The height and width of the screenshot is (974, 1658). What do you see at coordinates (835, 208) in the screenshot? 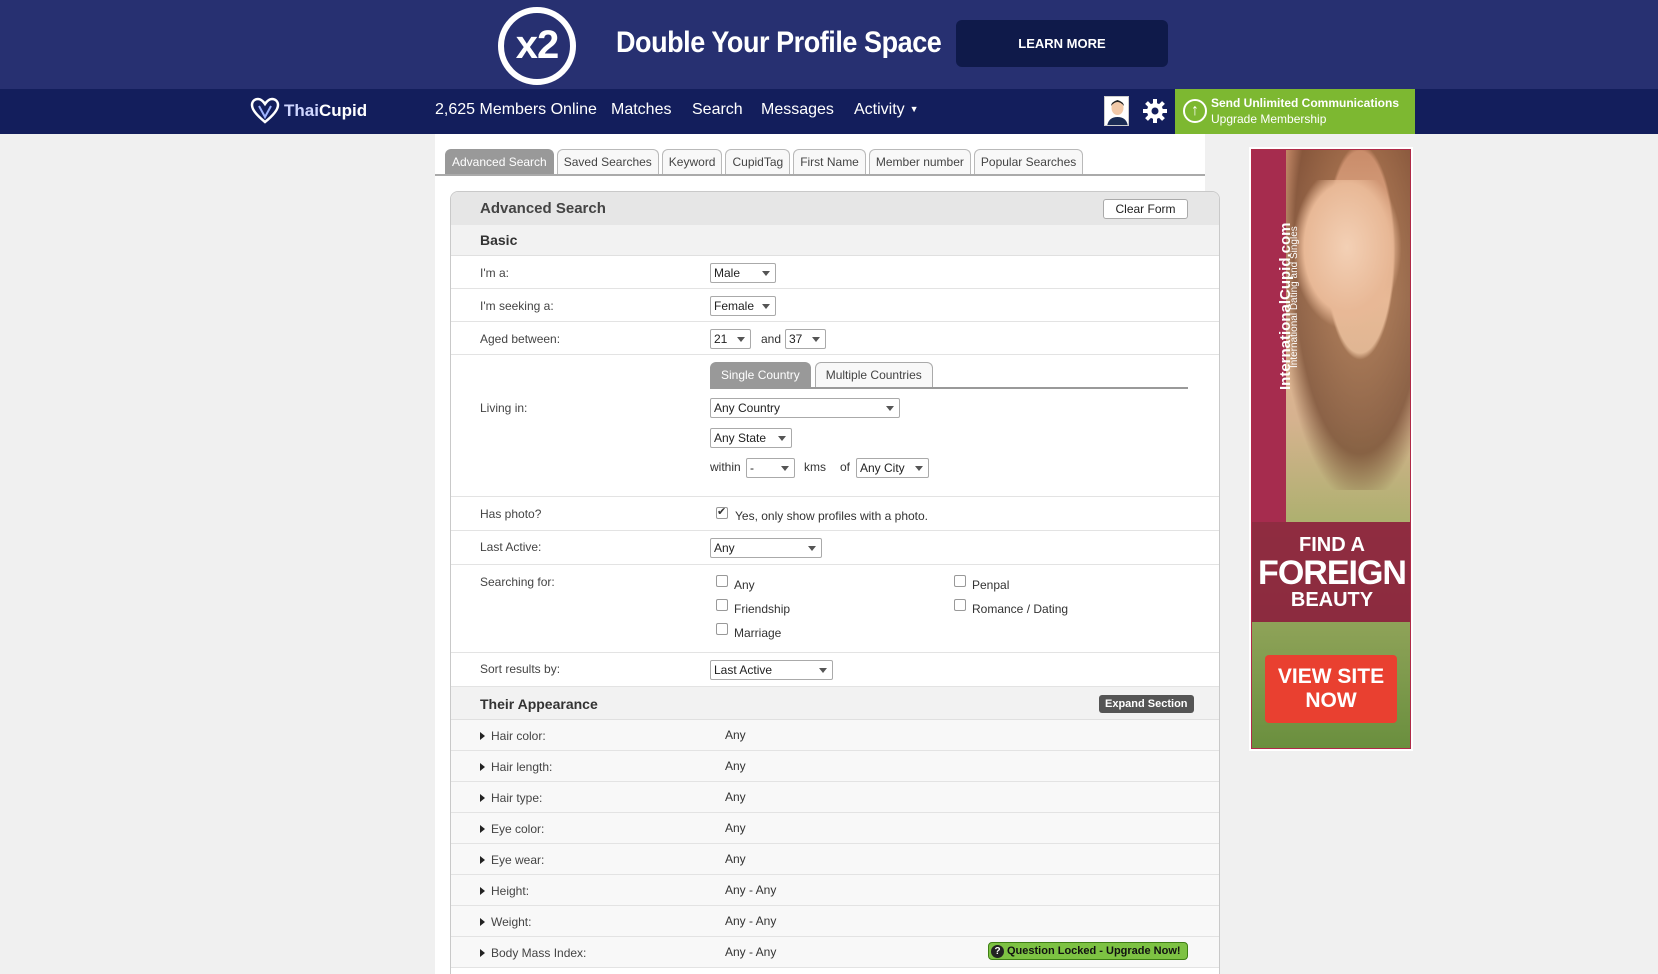
I see `panel-header: Advanced Search Clear Form` at bounding box center [835, 208].